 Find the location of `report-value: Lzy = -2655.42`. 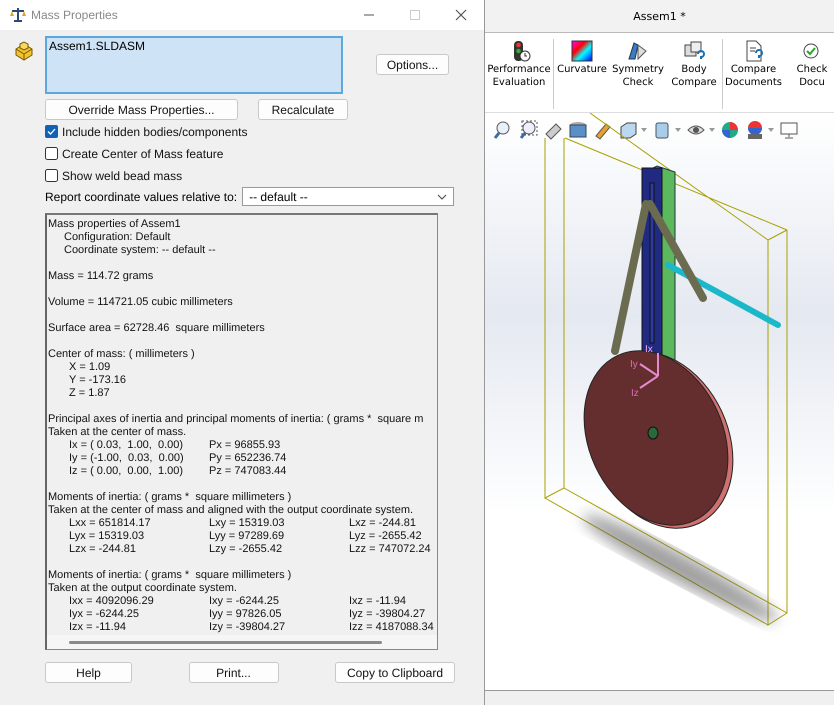

report-value: Lzy = -2655.42 is located at coordinates (246, 549).